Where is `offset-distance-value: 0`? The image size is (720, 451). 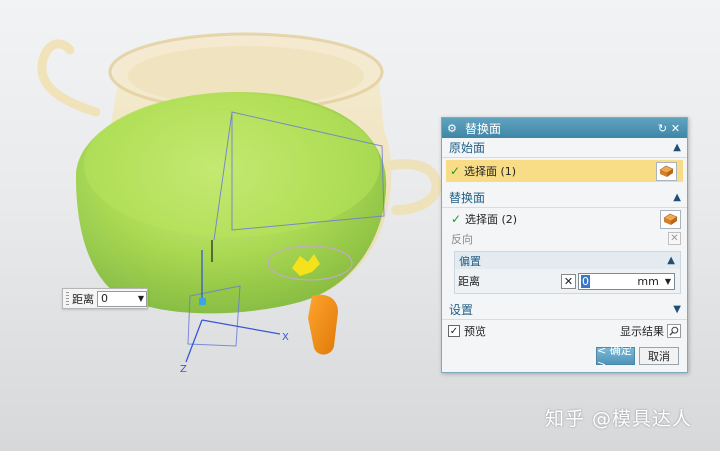 offset-distance-value: 0 is located at coordinates (585, 281).